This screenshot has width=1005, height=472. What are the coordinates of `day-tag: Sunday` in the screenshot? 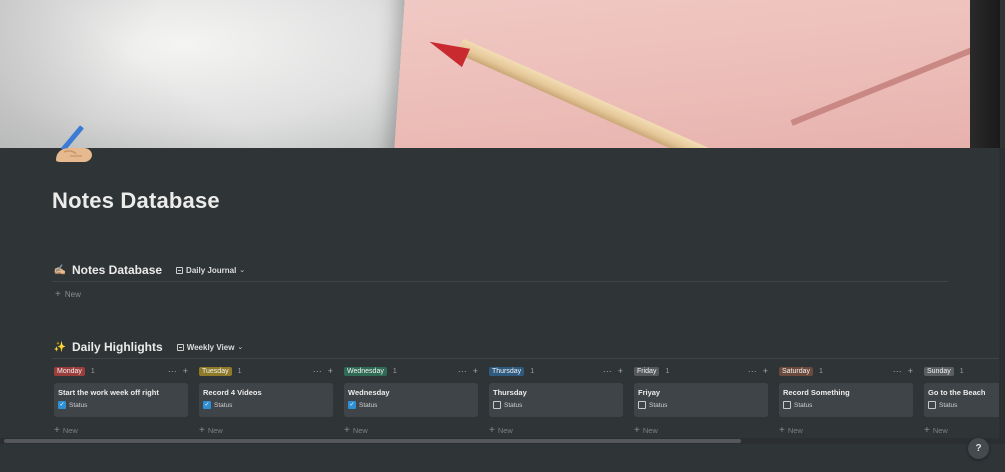 It's located at (939, 371).